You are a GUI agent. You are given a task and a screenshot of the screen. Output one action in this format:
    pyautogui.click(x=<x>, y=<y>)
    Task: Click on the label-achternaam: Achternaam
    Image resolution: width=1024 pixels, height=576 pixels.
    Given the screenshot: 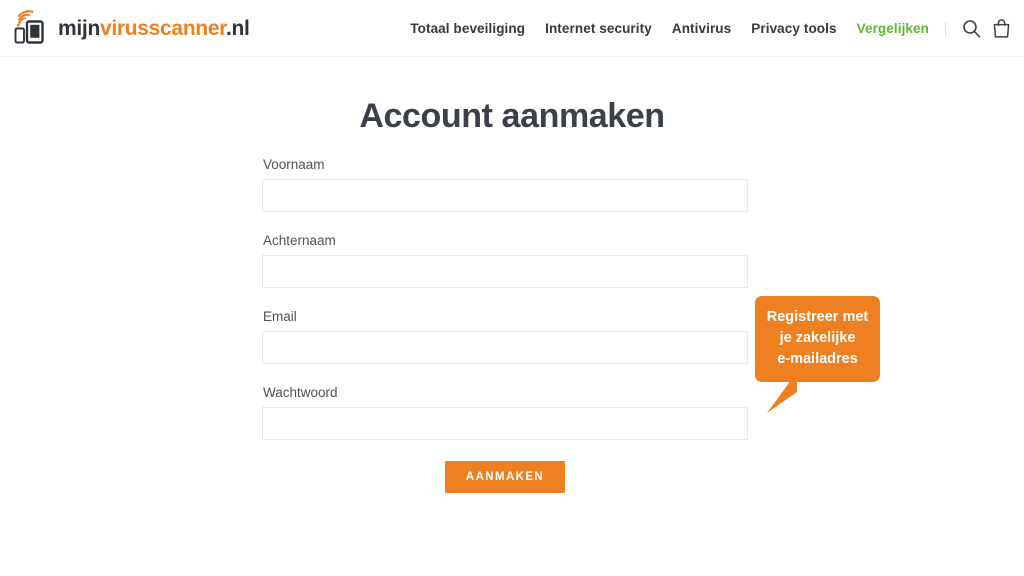 What is the action you would take?
    pyautogui.click(x=299, y=240)
    